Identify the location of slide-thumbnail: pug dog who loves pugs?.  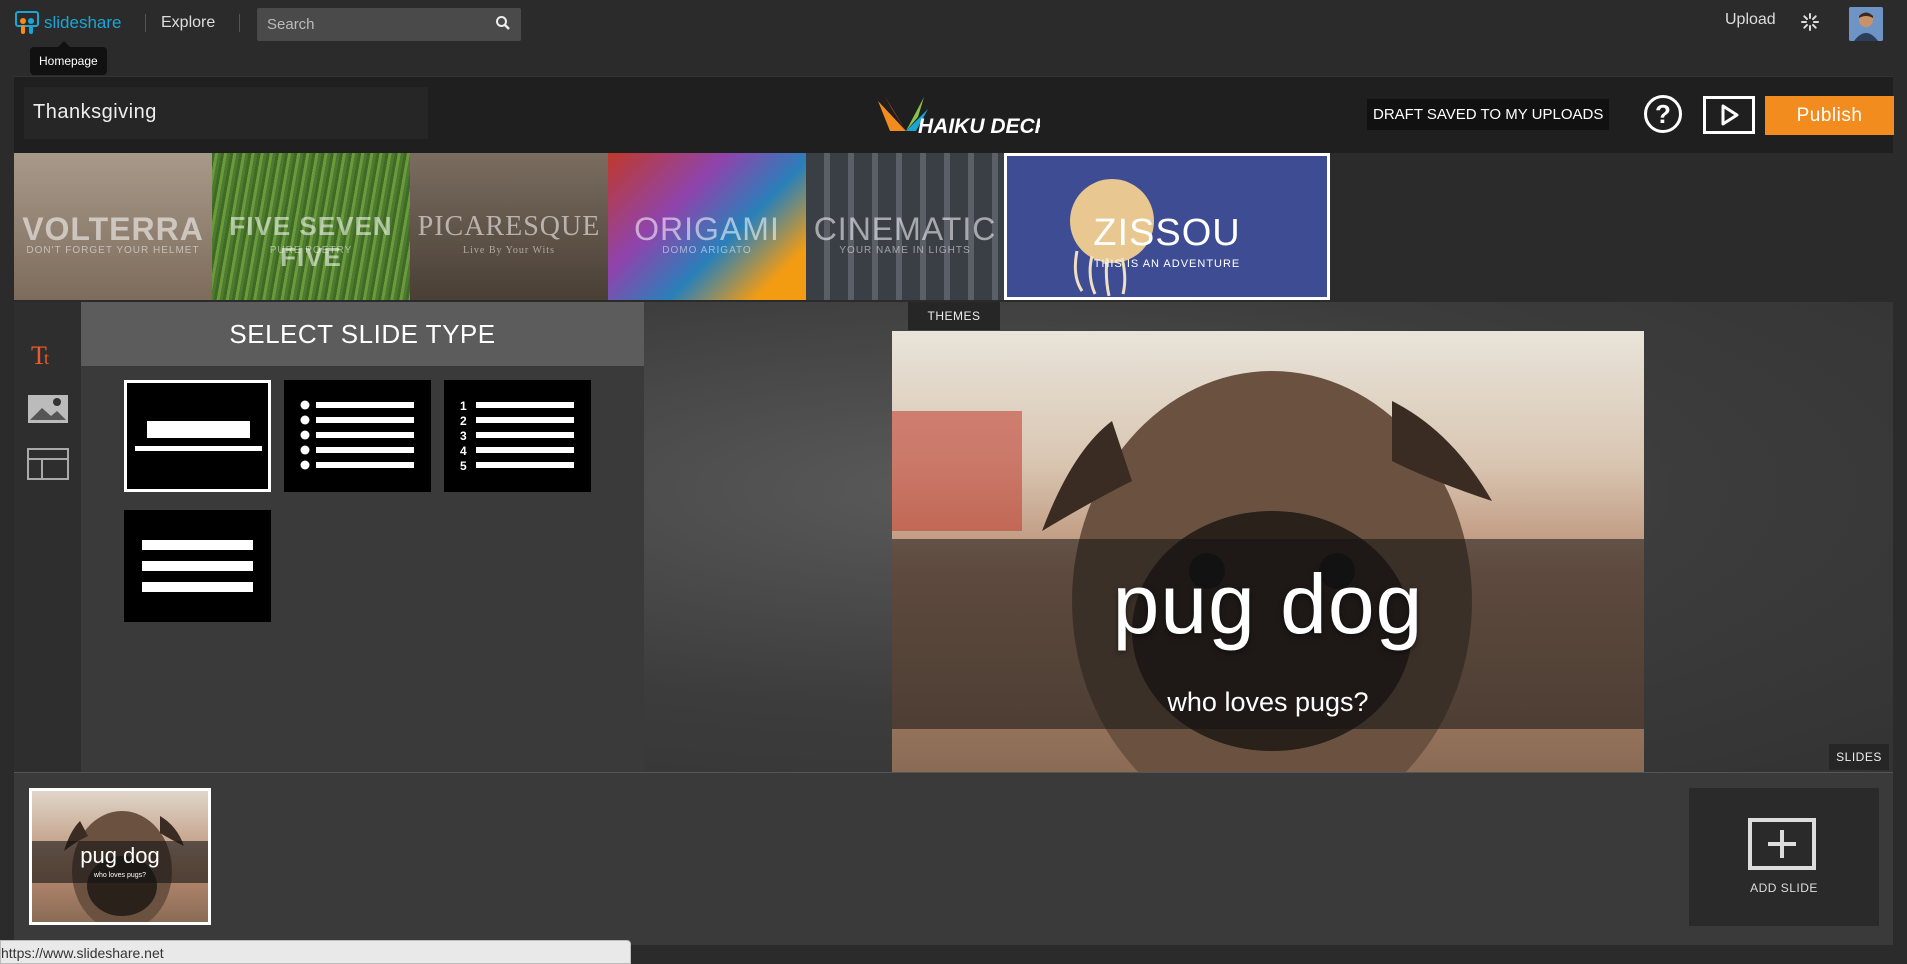
(120, 856).